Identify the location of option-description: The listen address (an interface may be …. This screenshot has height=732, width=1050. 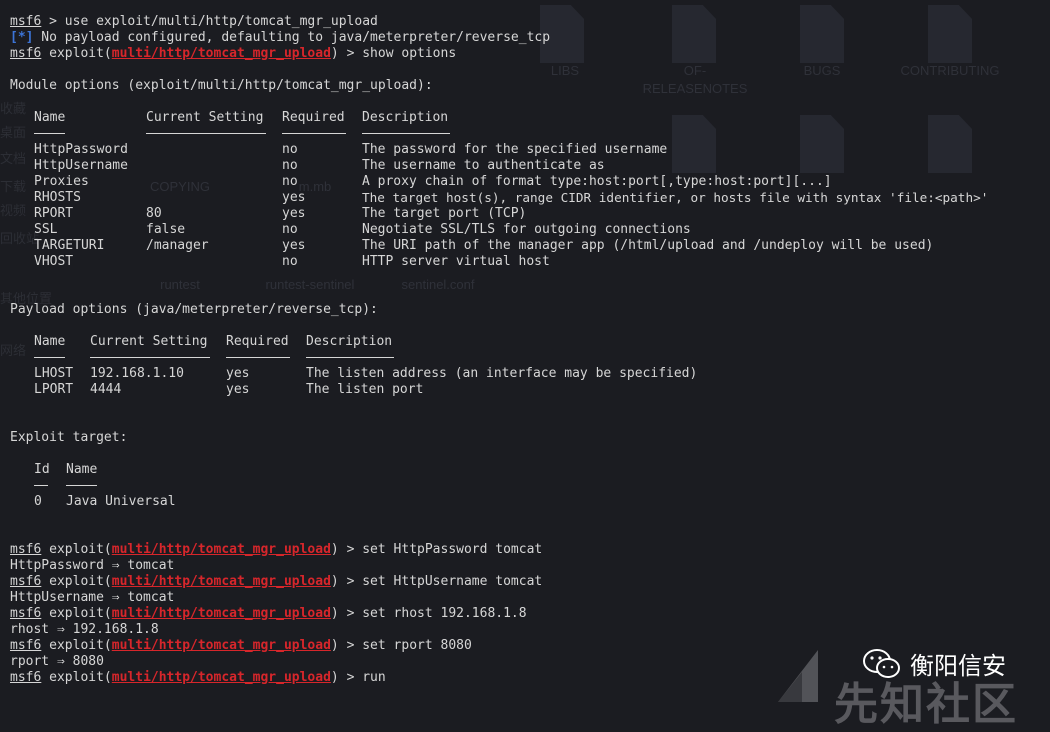
(502, 373).